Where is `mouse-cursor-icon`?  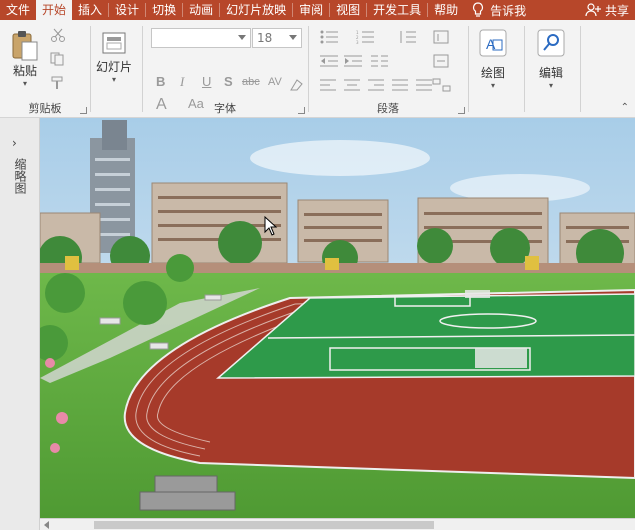 mouse-cursor-icon is located at coordinates (271, 226).